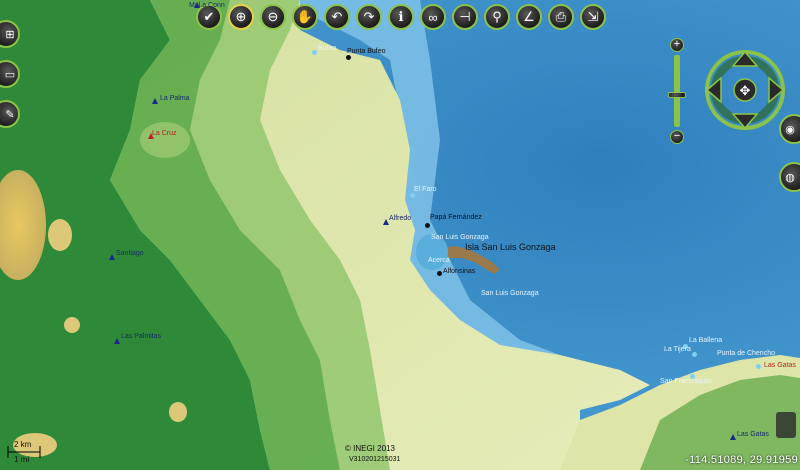  I want to click on place-label-el-faro: El Faro, so click(425, 189).